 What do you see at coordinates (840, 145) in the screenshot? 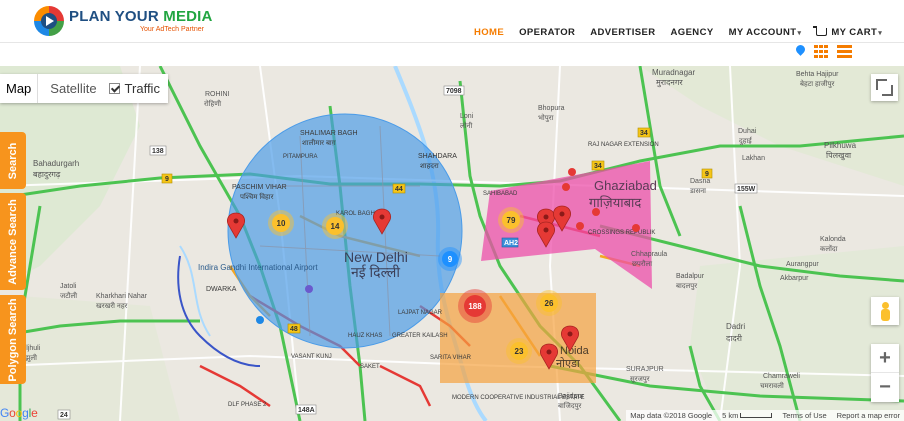
I see `map-label: Pilkhuwa` at bounding box center [840, 145].